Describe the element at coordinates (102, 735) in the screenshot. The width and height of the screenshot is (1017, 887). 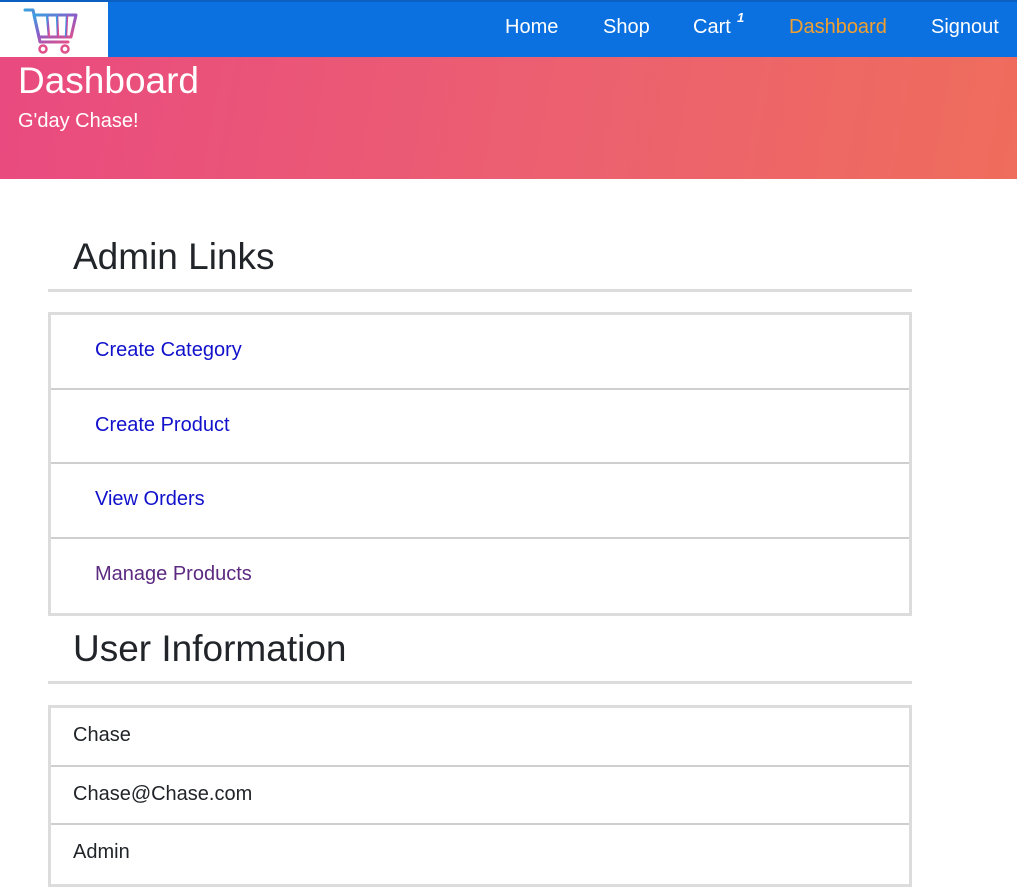
I see `user-name: Chase` at that location.